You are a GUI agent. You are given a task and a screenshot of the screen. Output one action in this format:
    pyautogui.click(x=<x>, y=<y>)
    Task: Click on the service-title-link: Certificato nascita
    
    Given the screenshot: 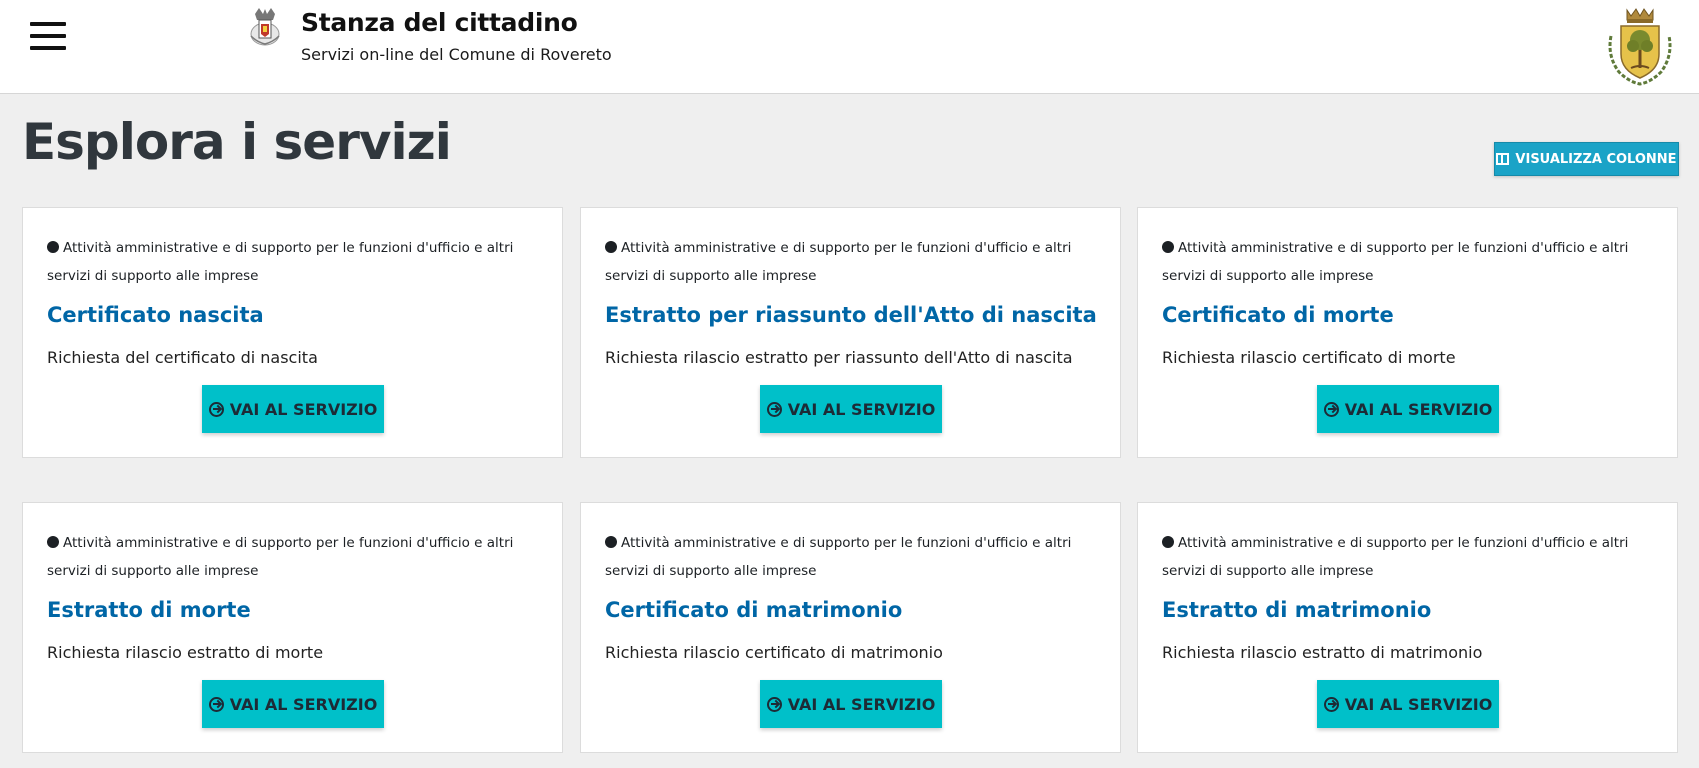 What is the action you would take?
    pyautogui.click(x=155, y=315)
    